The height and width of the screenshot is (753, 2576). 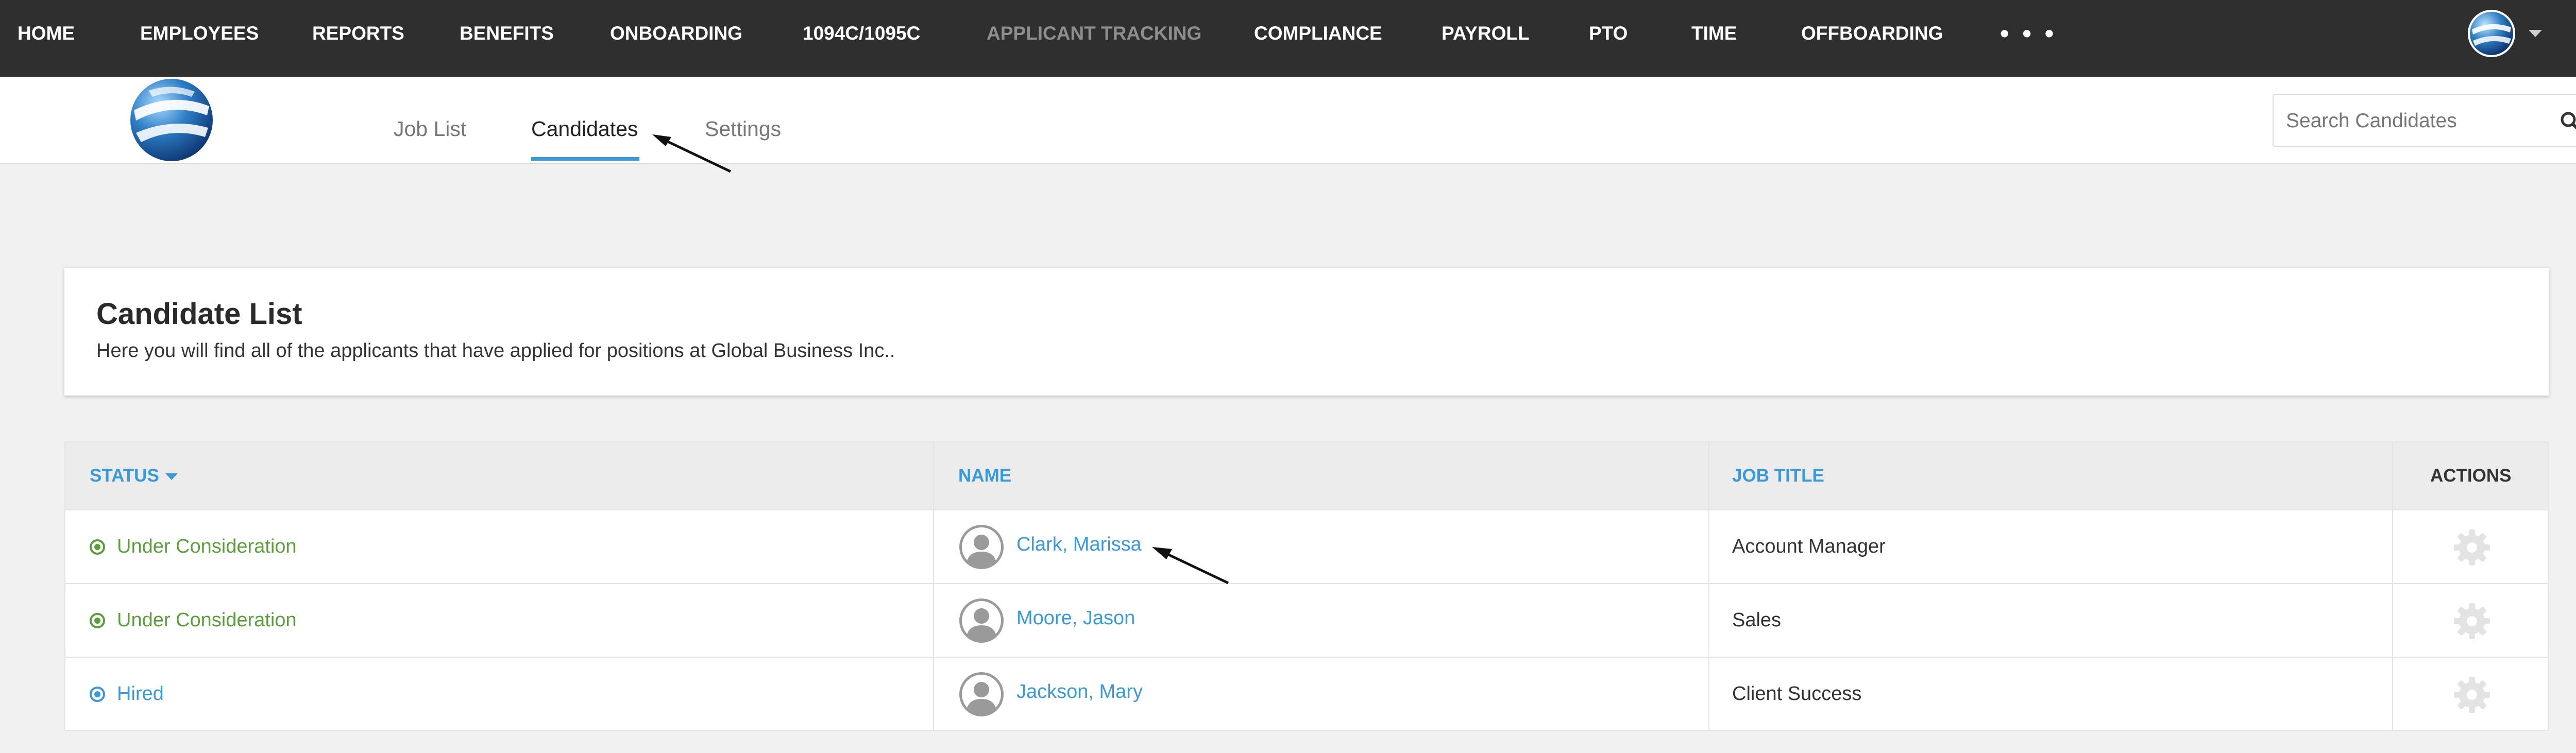 I want to click on table-row: Hired Jackson, Mary Client Success, so click(x=1306, y=693).